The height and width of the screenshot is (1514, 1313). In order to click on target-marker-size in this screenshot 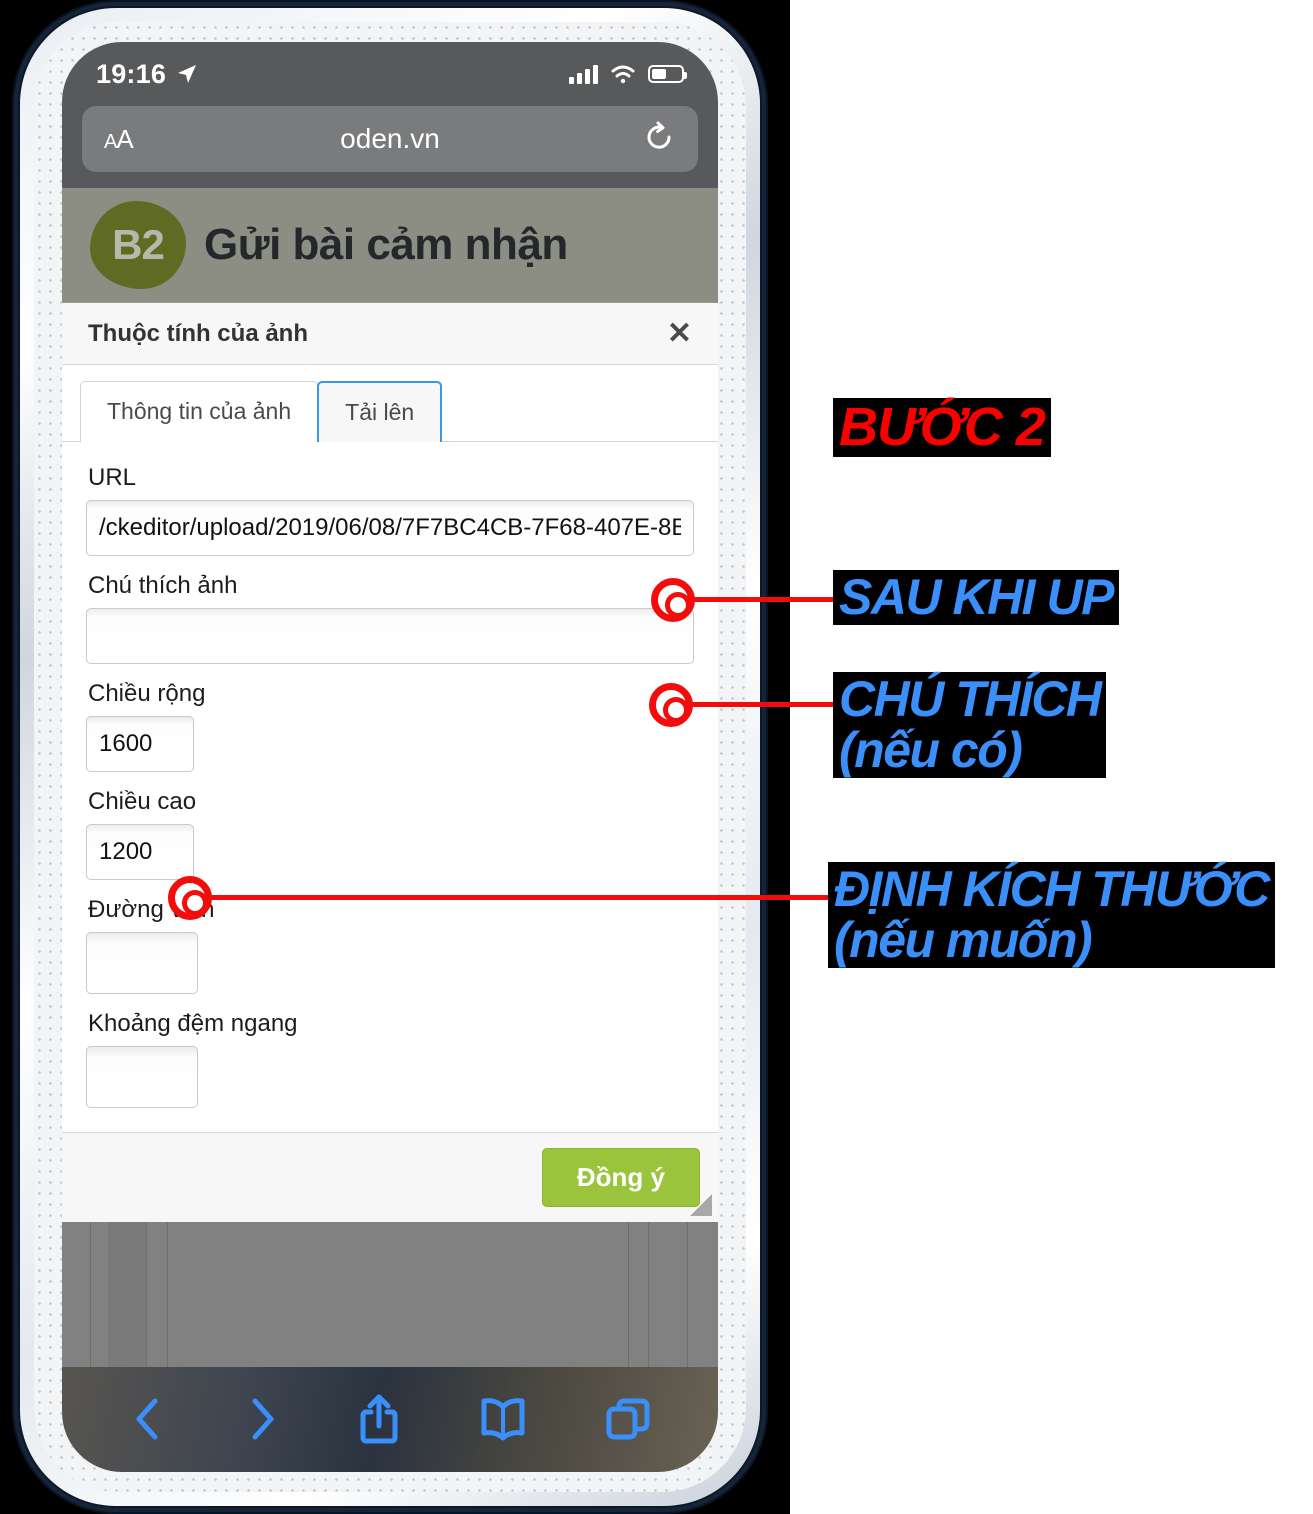, I will do `click(190, 898)`.